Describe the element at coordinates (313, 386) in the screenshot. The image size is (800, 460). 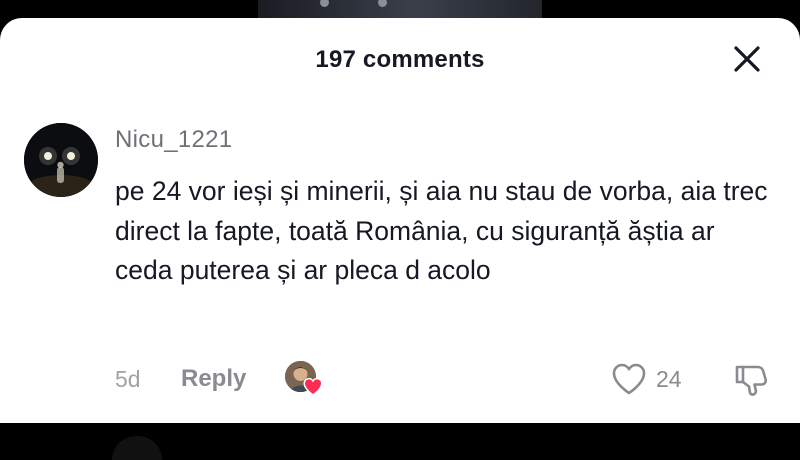
I see `heart-filled-icon` at that location.